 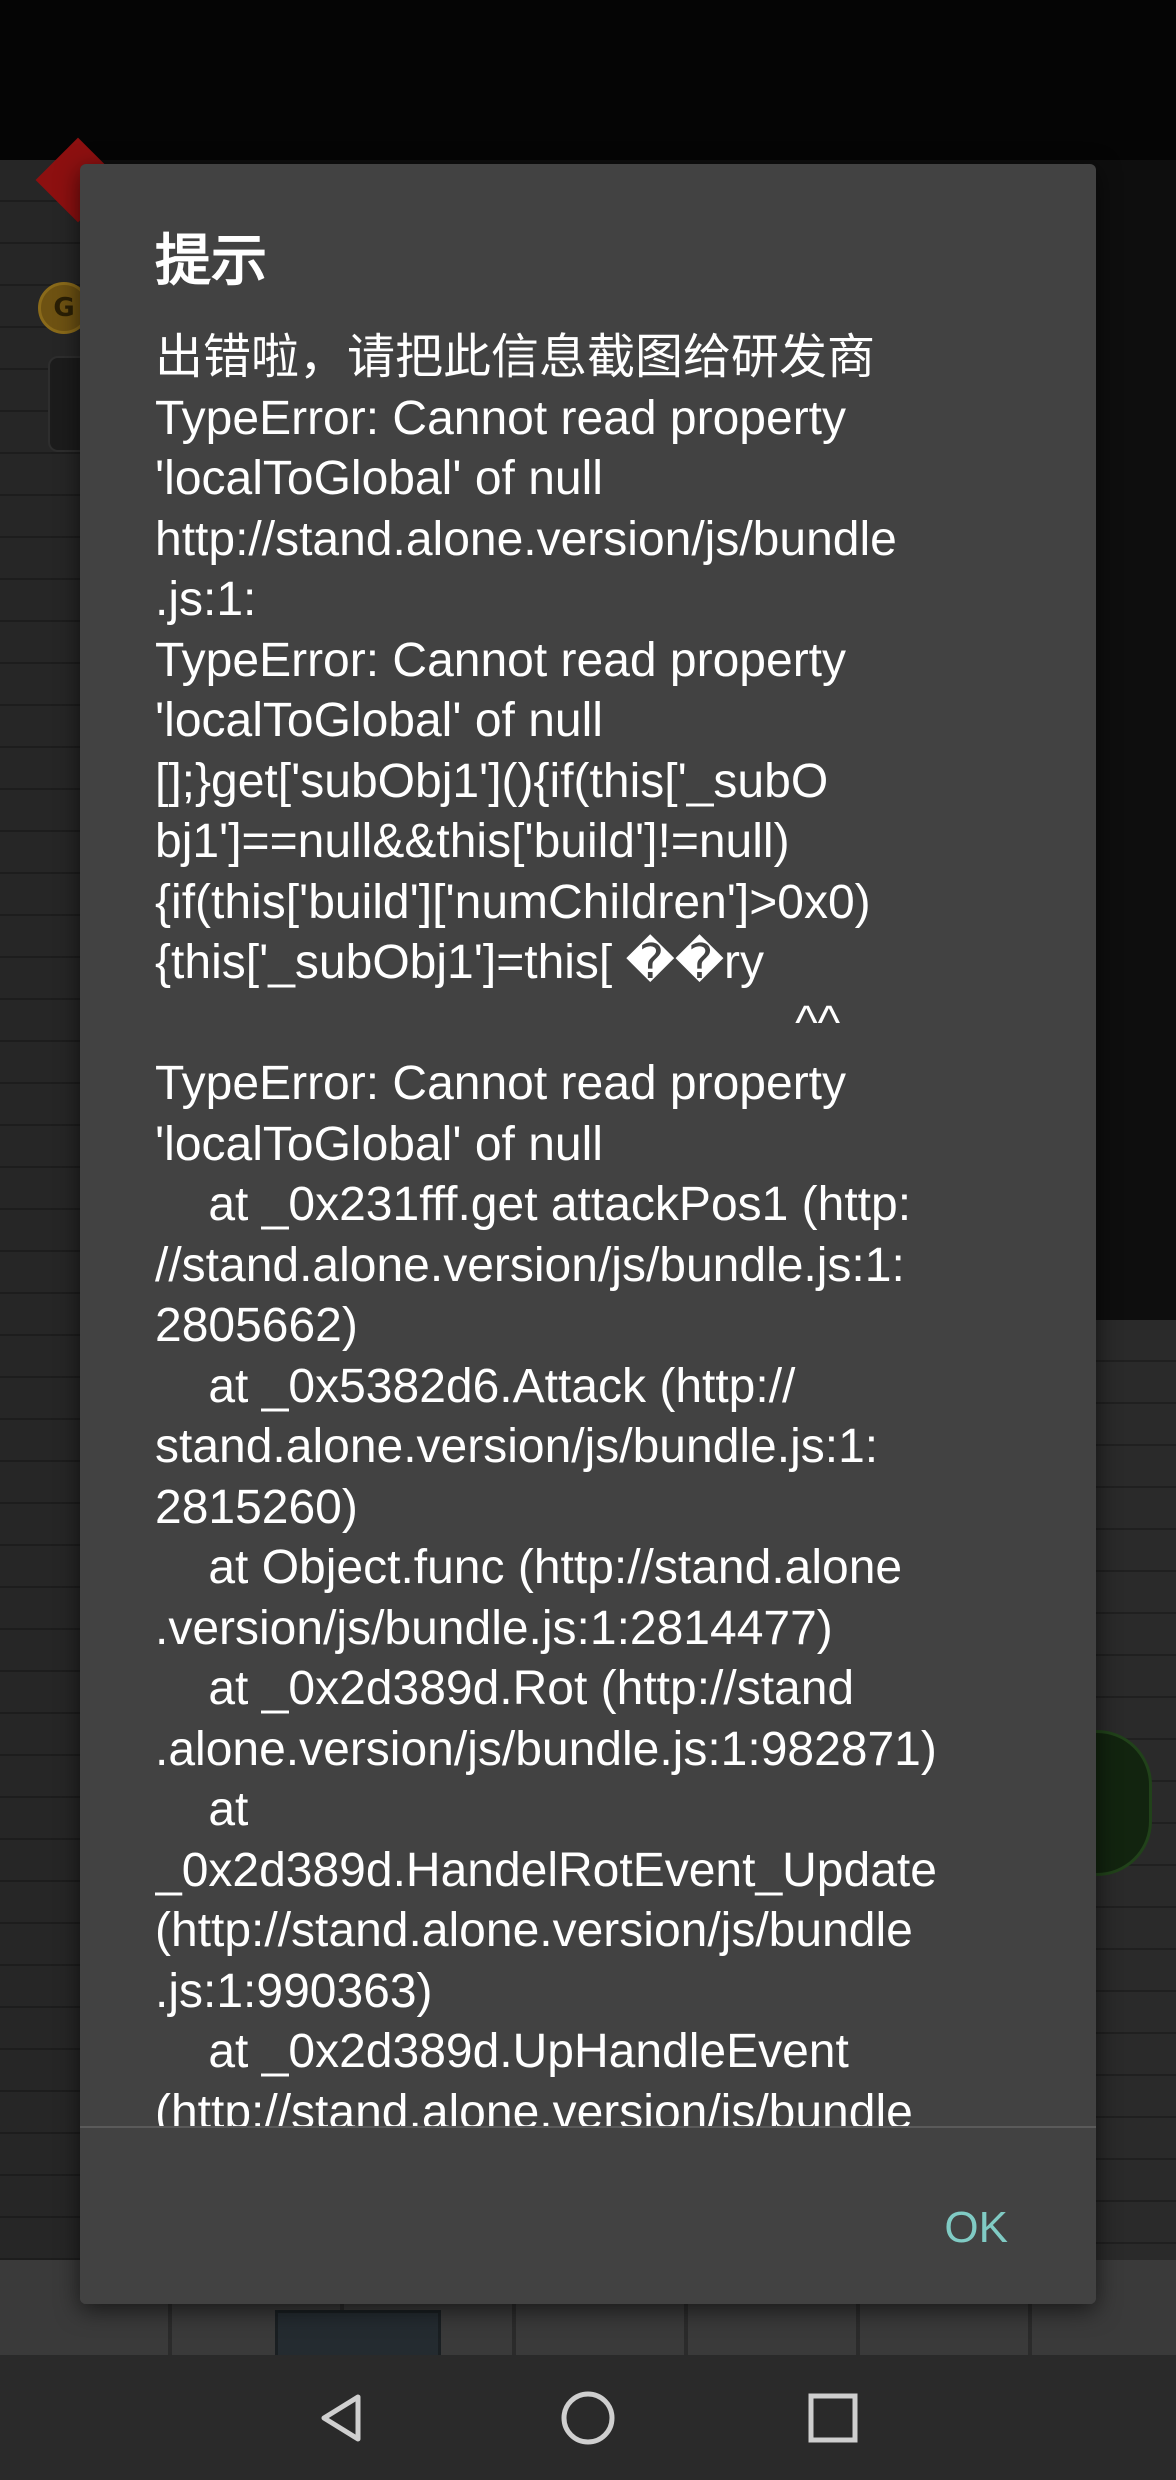 I want to click on dialog-divider, so click(x=588, y=2127).